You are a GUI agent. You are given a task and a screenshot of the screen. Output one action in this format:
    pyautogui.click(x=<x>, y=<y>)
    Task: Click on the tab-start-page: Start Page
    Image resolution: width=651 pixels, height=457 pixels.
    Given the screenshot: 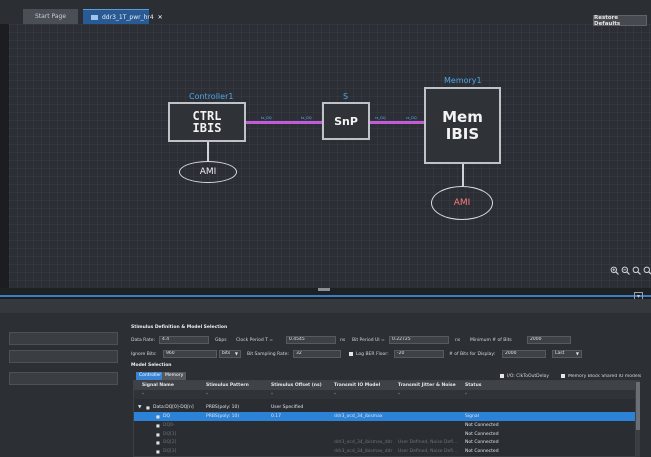 What is the action you would take?
    pyautogui.click(x=50, y=16)
    